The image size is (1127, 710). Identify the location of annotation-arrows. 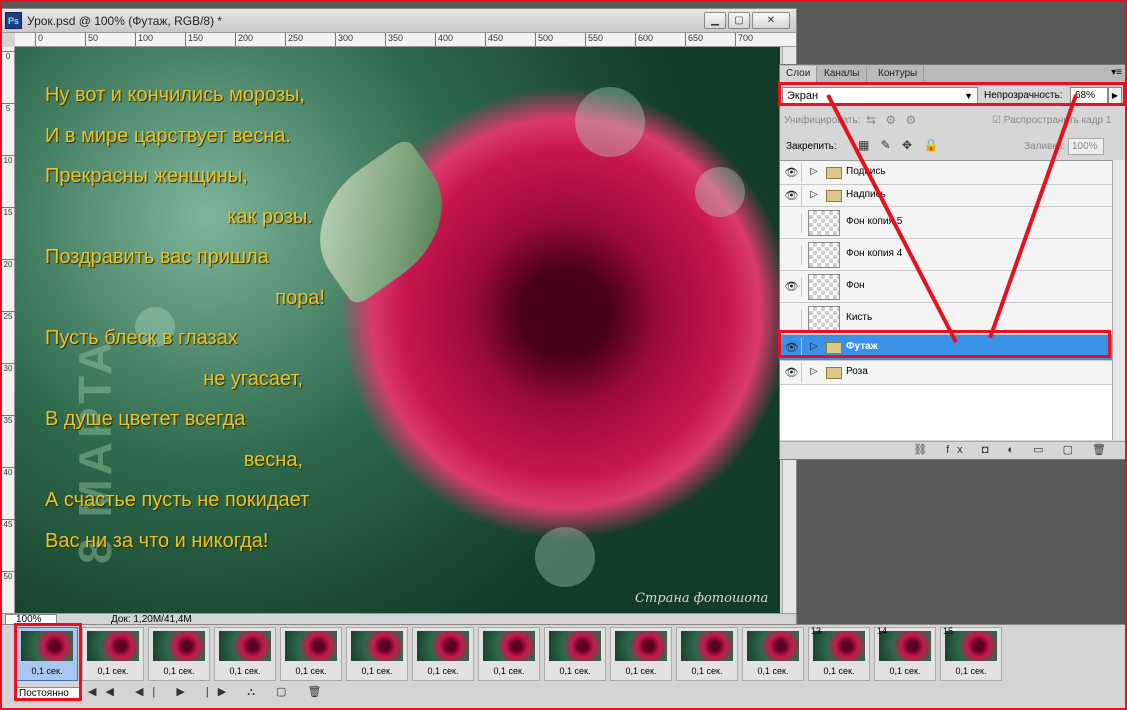
(952, 218).